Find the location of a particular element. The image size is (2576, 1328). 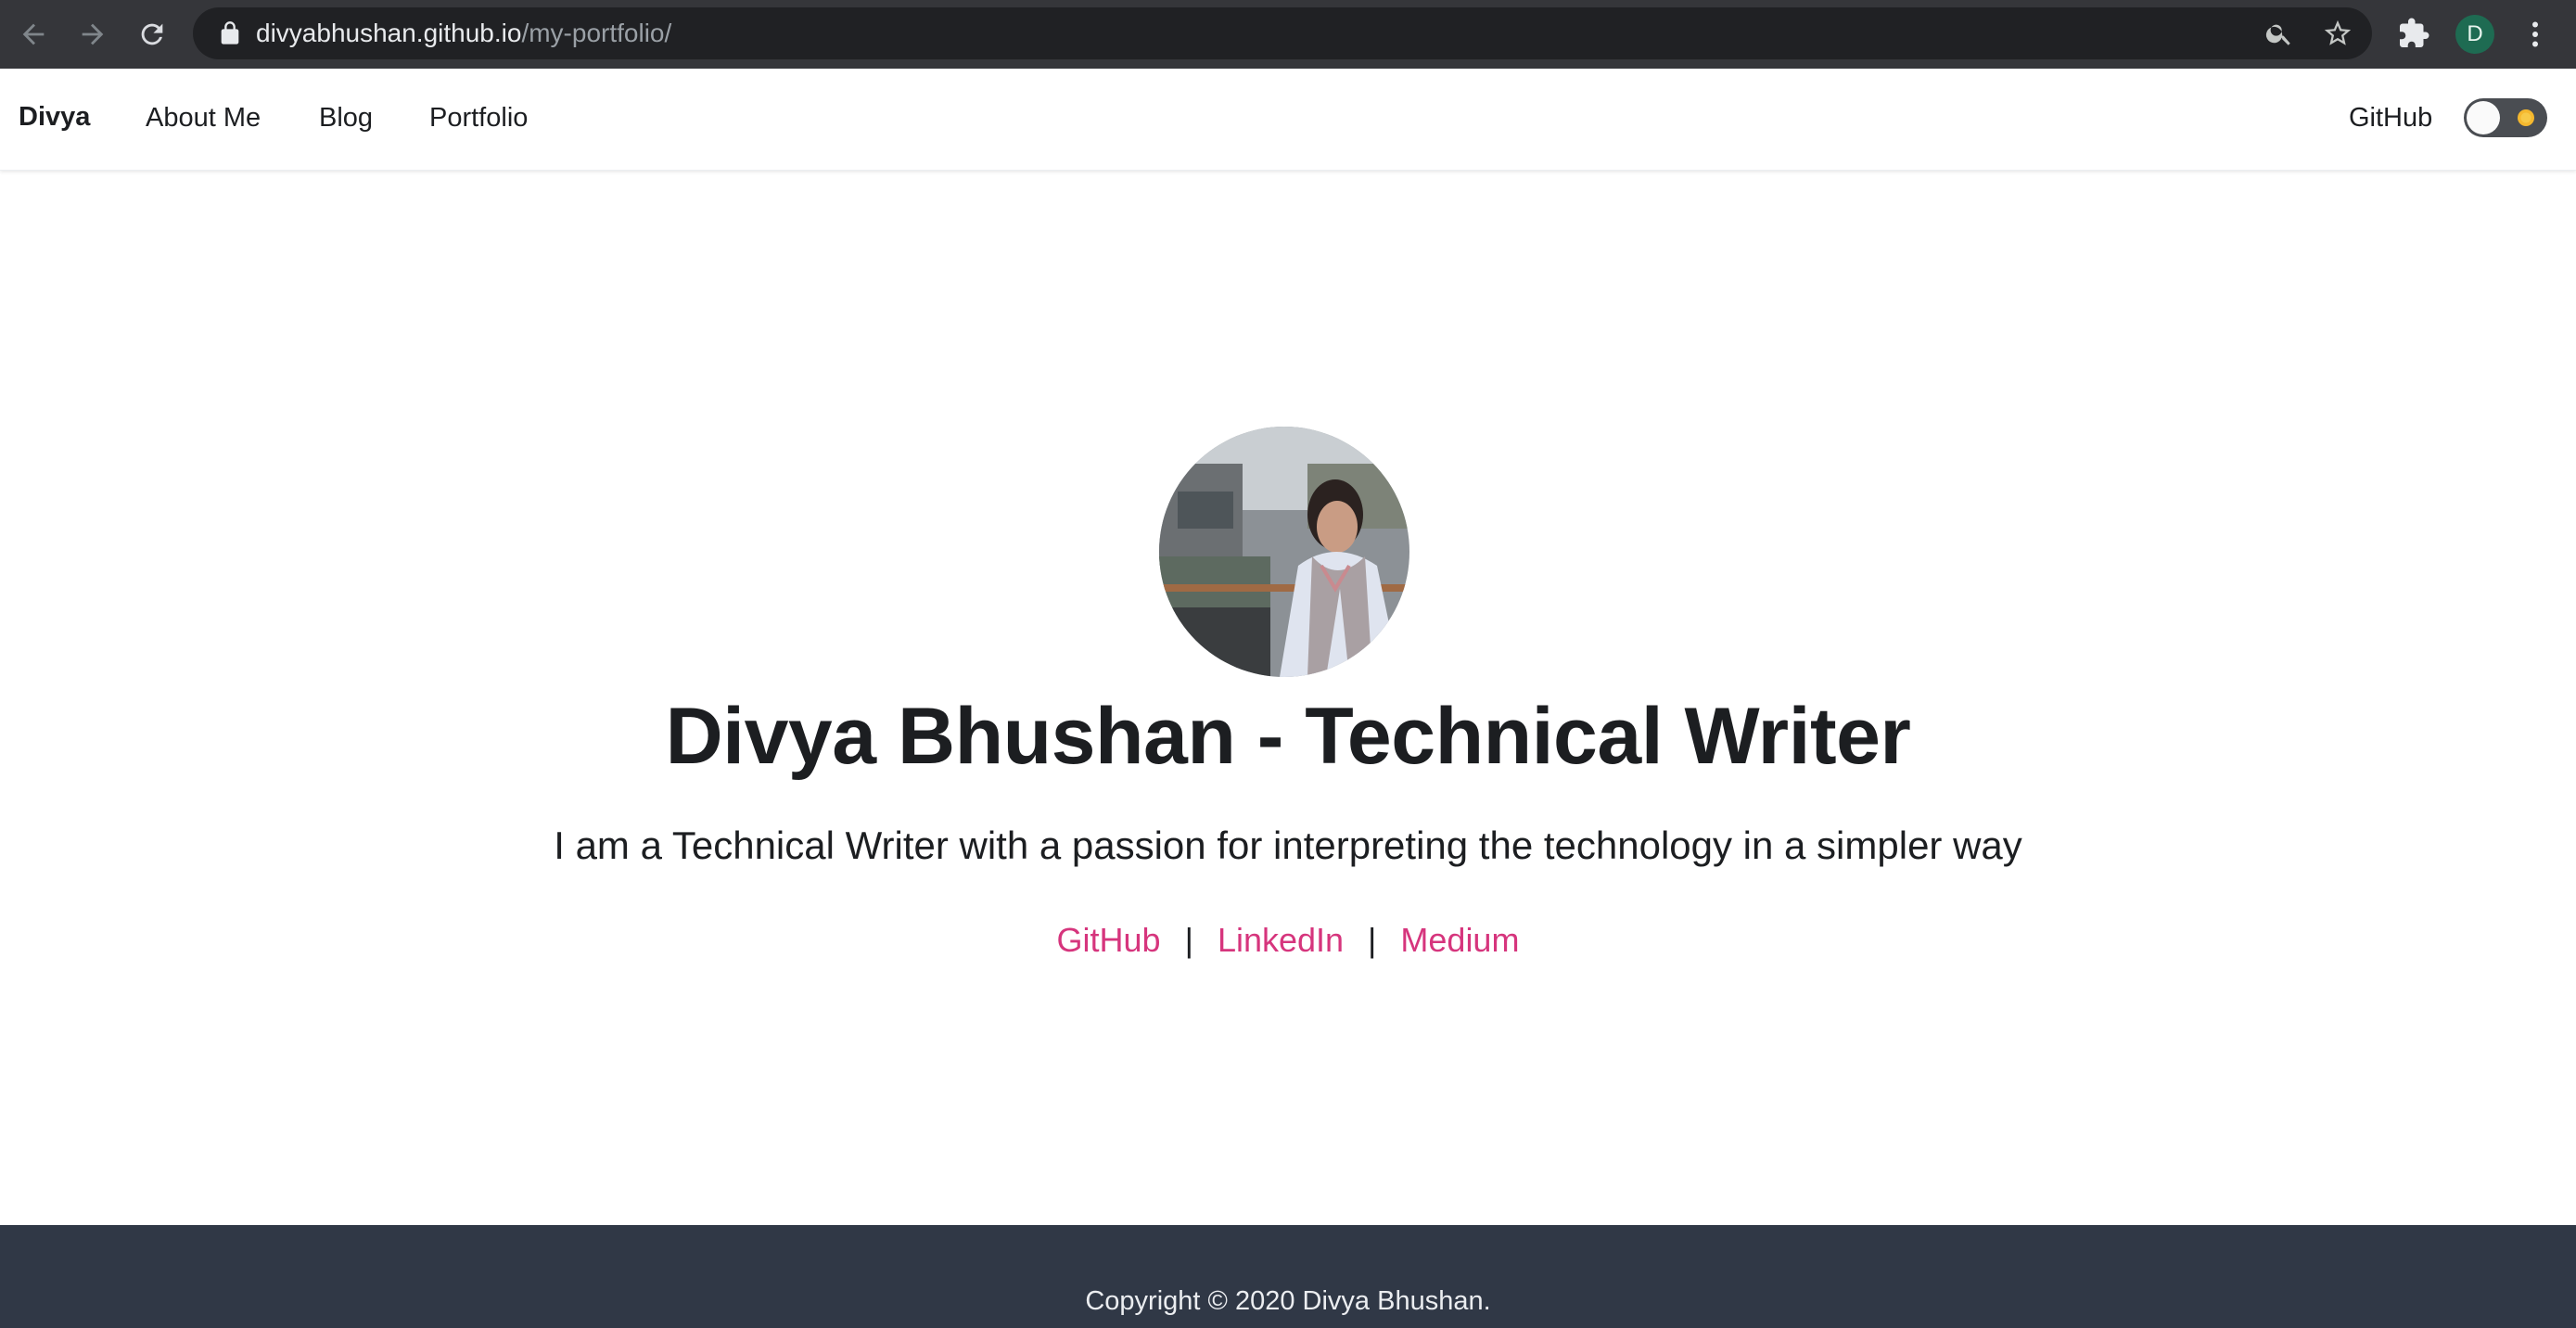

forward-button is located at coordinates (92, 35).